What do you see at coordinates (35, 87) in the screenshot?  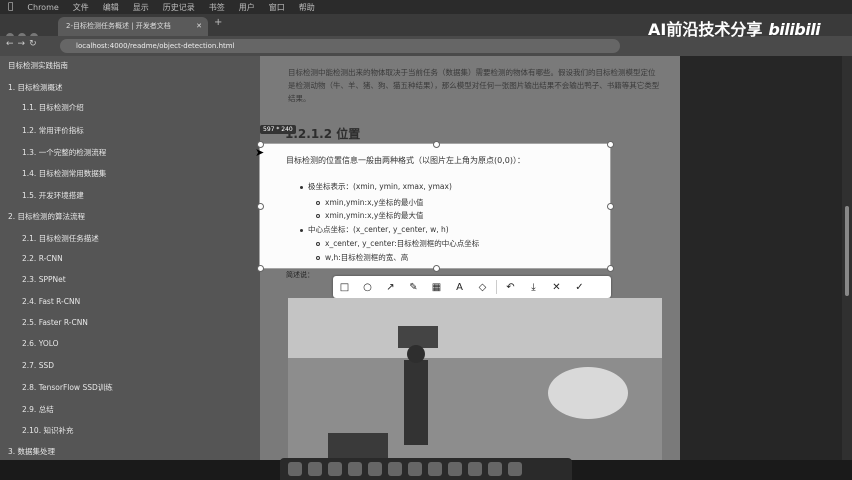 I see `sidebar-item: 1. 目标检测概述` at bounding box center [35, 87].